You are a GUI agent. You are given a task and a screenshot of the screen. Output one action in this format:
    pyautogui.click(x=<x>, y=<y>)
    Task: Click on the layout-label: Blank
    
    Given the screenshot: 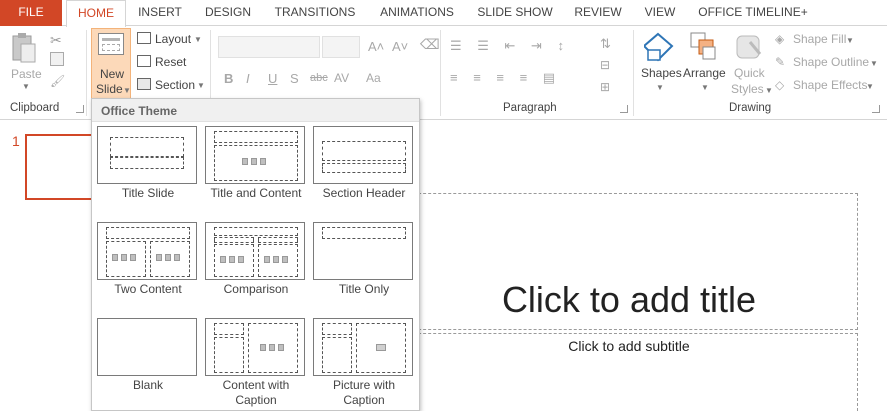 What is the action you would take?
    pyautogui.click(x=148, y=385)
    